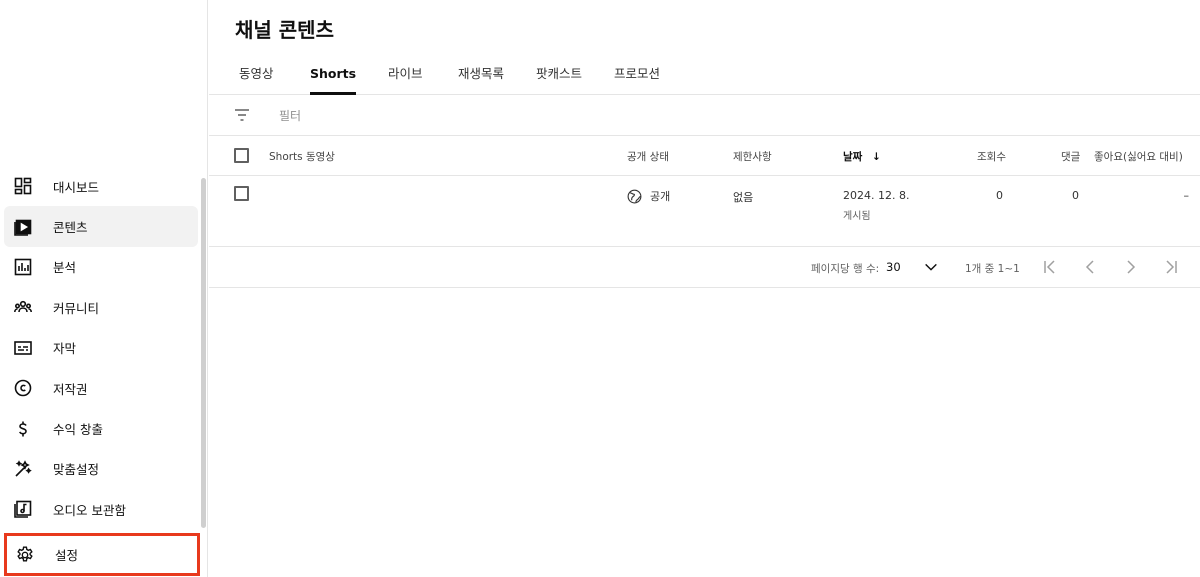 This screenshot has width=1200, height=577. I want to click on col-header-visibility: 공개 상태, so click(648, 157).